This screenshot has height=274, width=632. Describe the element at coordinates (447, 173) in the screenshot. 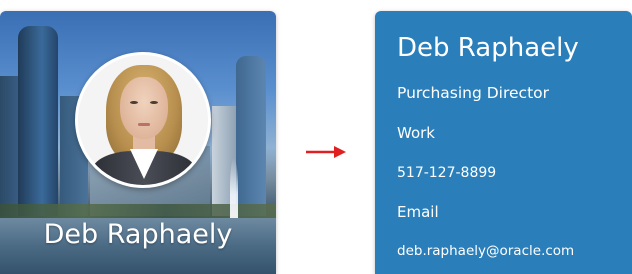

I see `phone-number: 517-127-8899` at that location.